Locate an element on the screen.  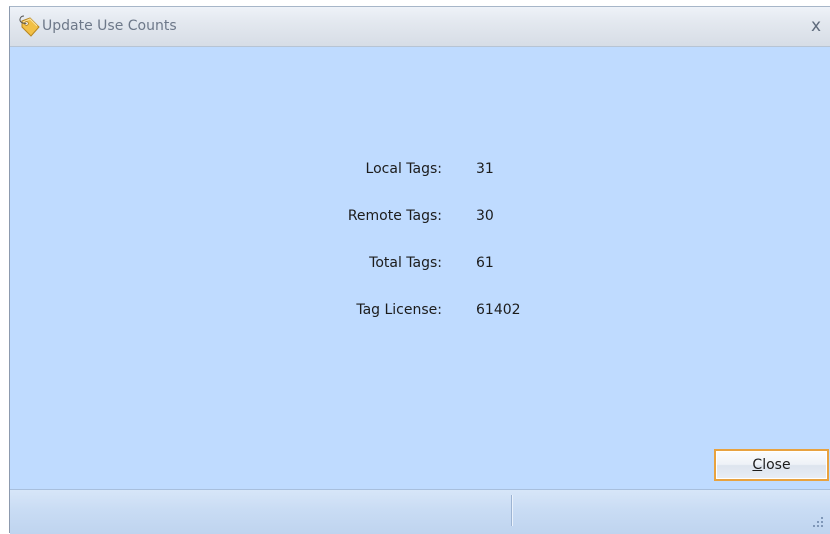
close-button-mnemonic: C is located at coordinates (757, 465).